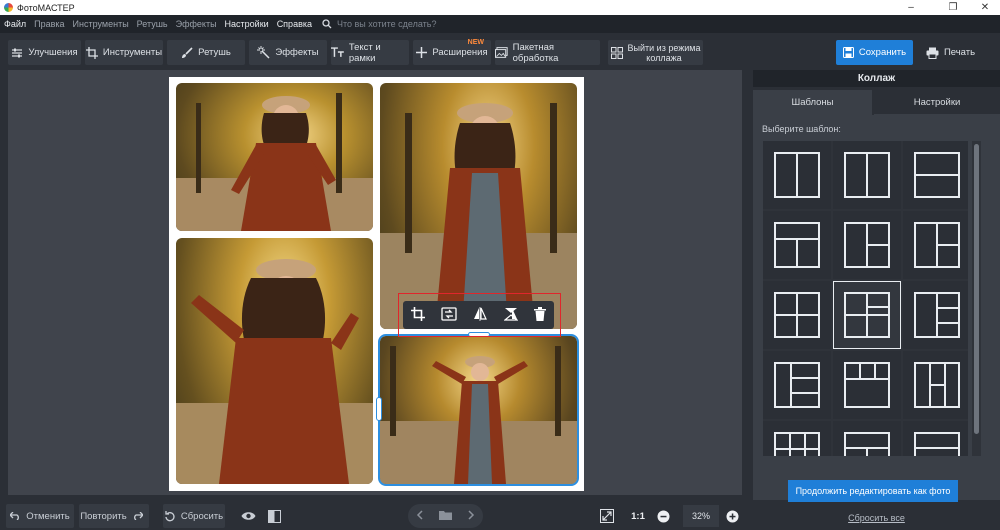  I want to click on photo-tools-bar, so click(478, 315).